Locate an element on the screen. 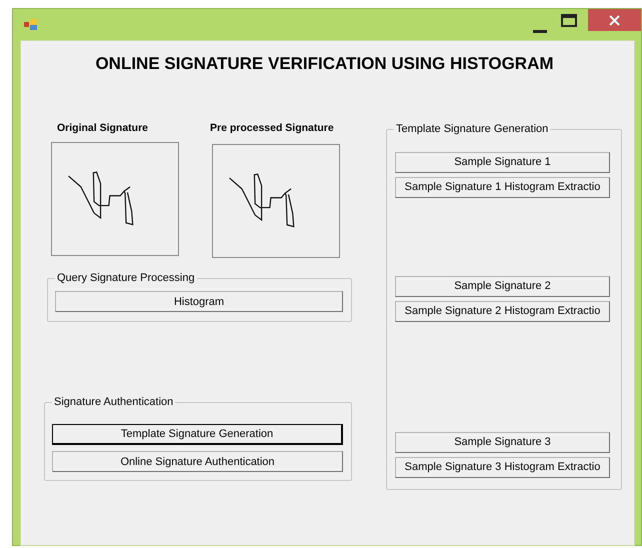 The height and width of the screenshot is (548, 642). button: Histogram is located at coordinates (199, 301).